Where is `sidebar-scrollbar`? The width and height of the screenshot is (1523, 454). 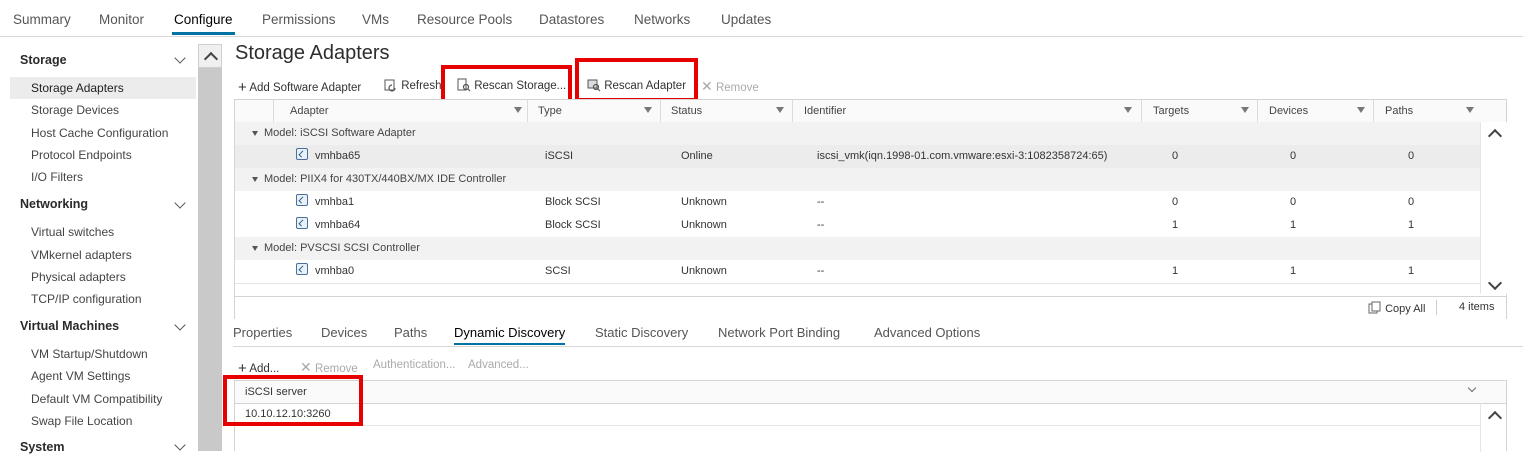 sidebar-scrollbar is located at coordinates (210, 247).